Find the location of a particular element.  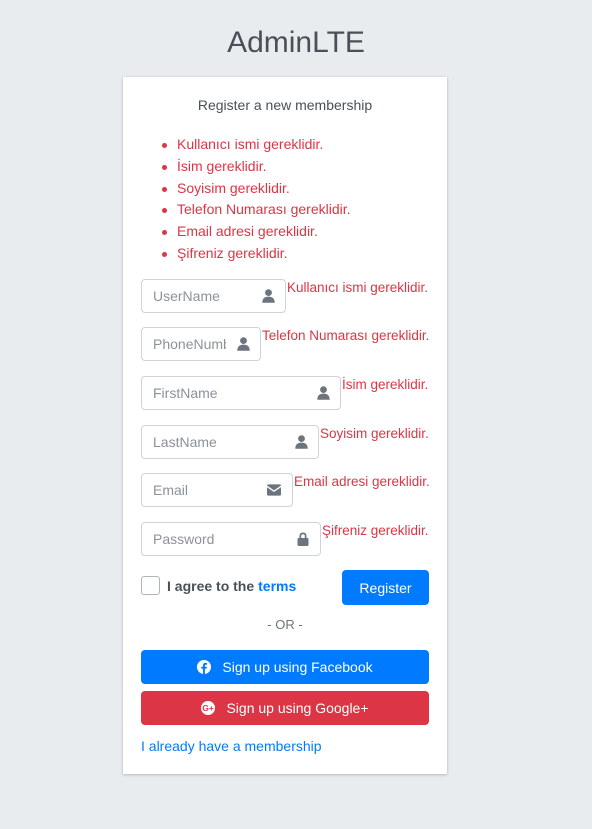

register-button: Register is located at coordinates (385, 587).